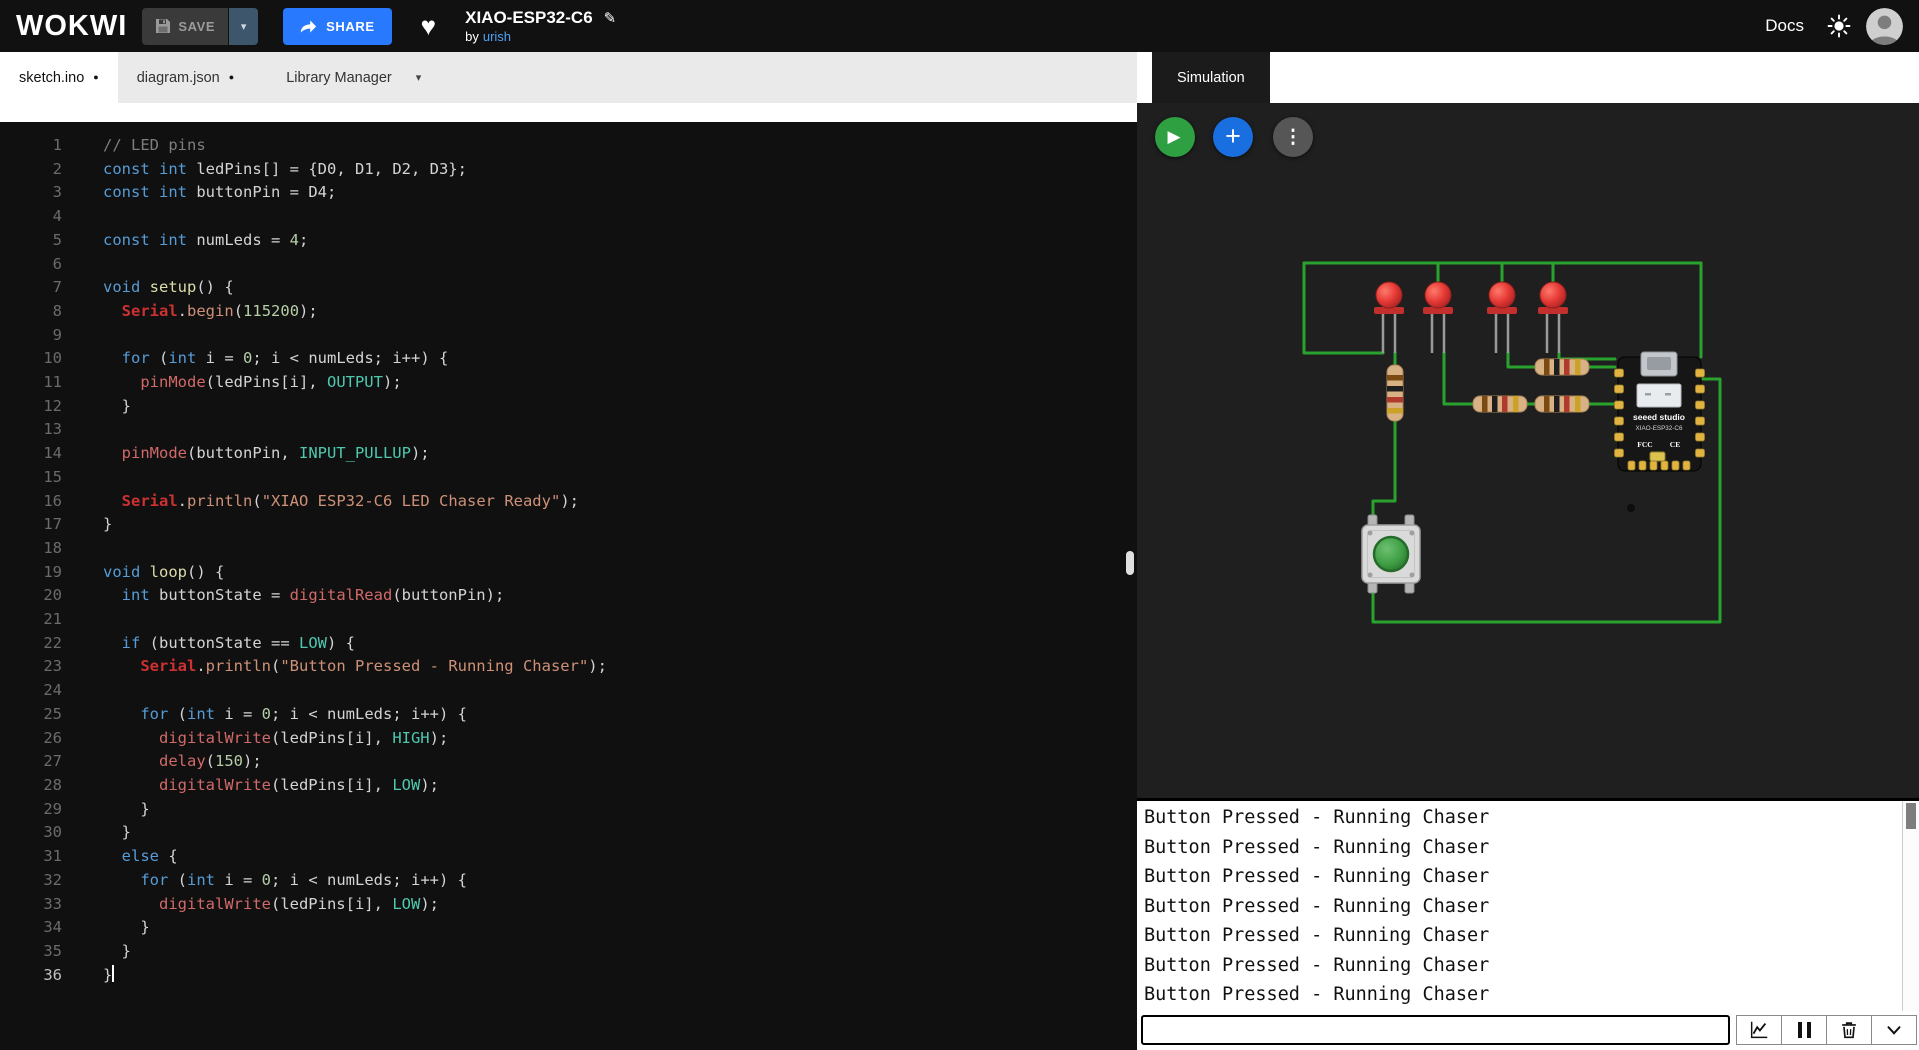 This screenshot has height=1050, width=1919. Describe the element at coordinates (1659, 411) in the screenshot. I see `xiao-esp32c6-board: seeed studio XIAO-ESP32-C6 FCC CE` at that location.